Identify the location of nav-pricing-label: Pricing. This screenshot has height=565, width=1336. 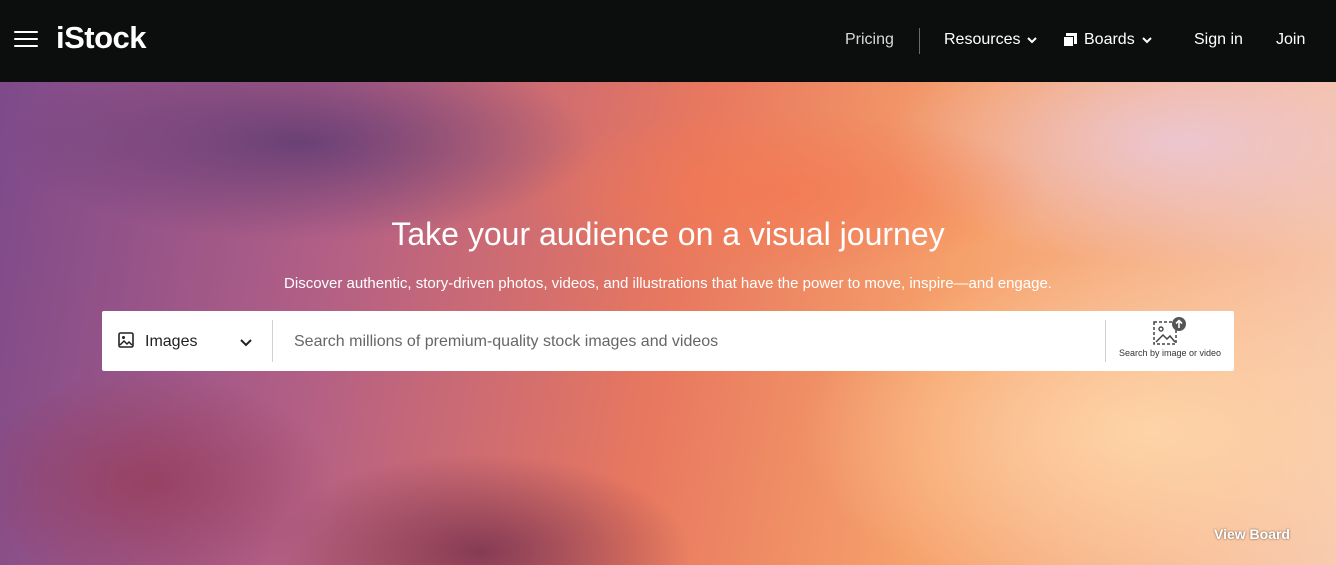
(869, 39).